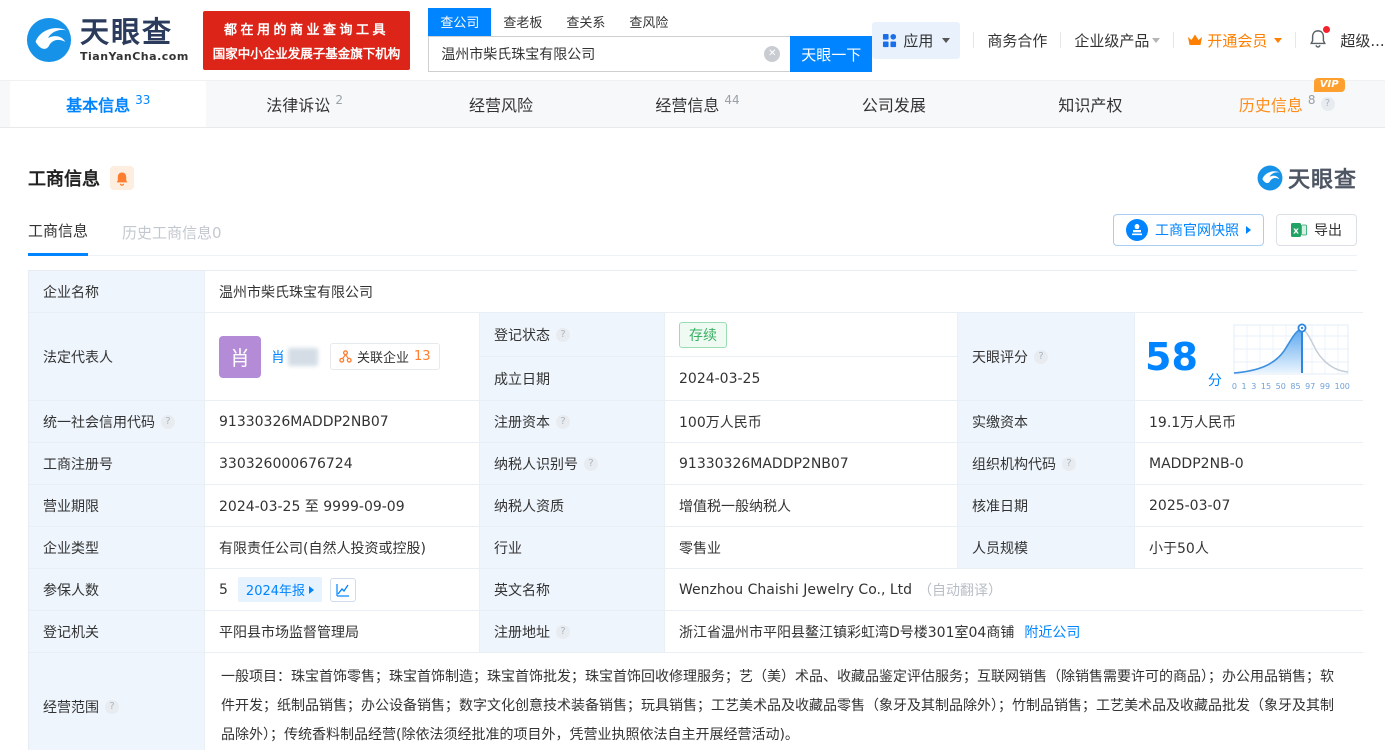 This screenshot has width=1385, height=750. I want to click on reg-status-label: 登记状态, so click(522, 335).